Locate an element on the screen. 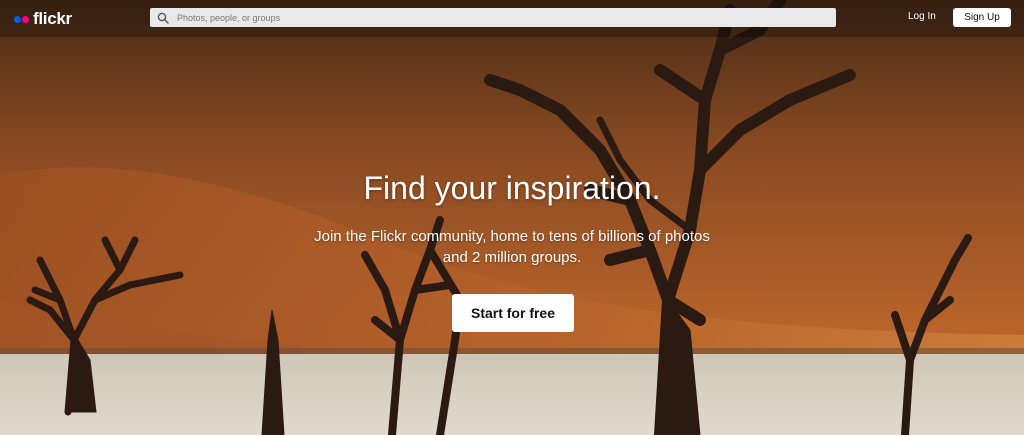 The image size is (1024, 435). logo-blue-dot is located at coordinates (17, 19).